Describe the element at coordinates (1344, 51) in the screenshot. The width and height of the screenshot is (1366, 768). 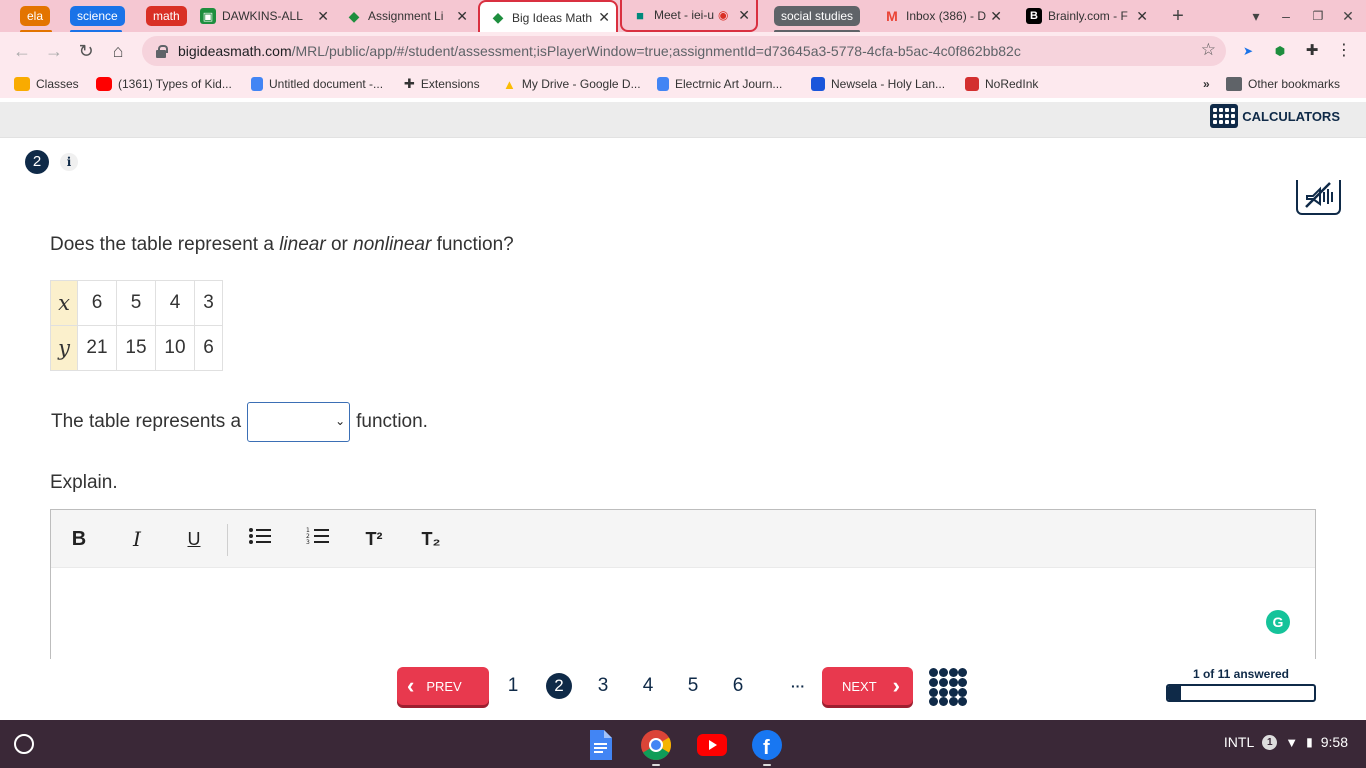
I see `browser-menu-icon: ⋮` at that location.